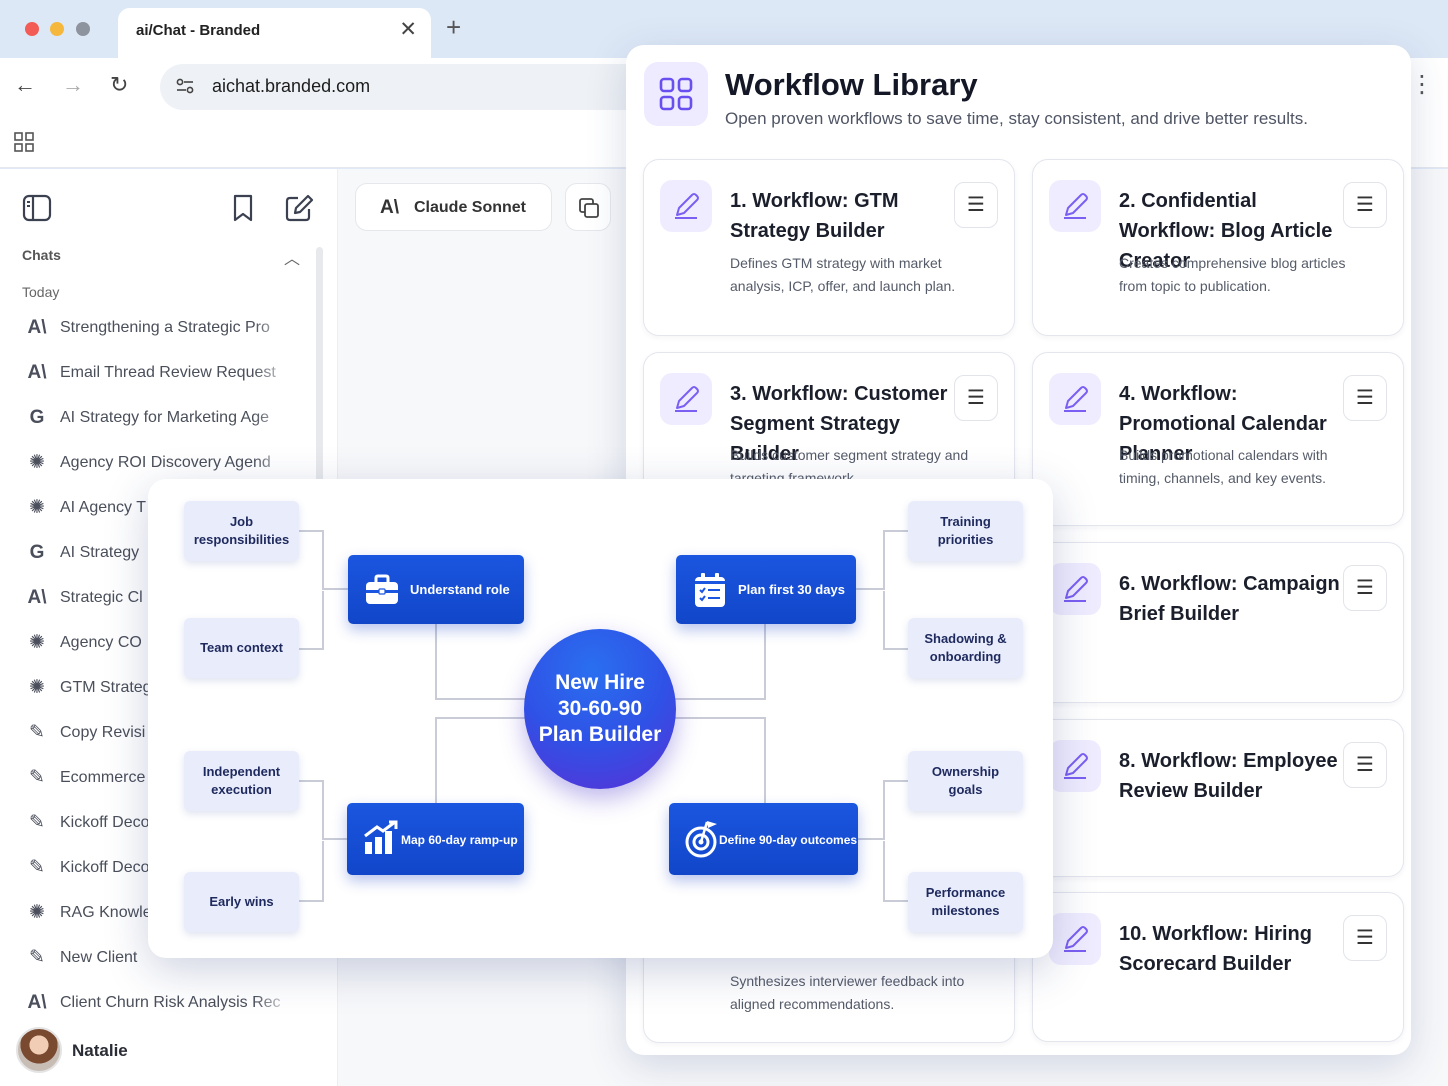  I want to click on mind-map-hub: New Hire 30-60-90 Plan Builder, so click(600, 709).